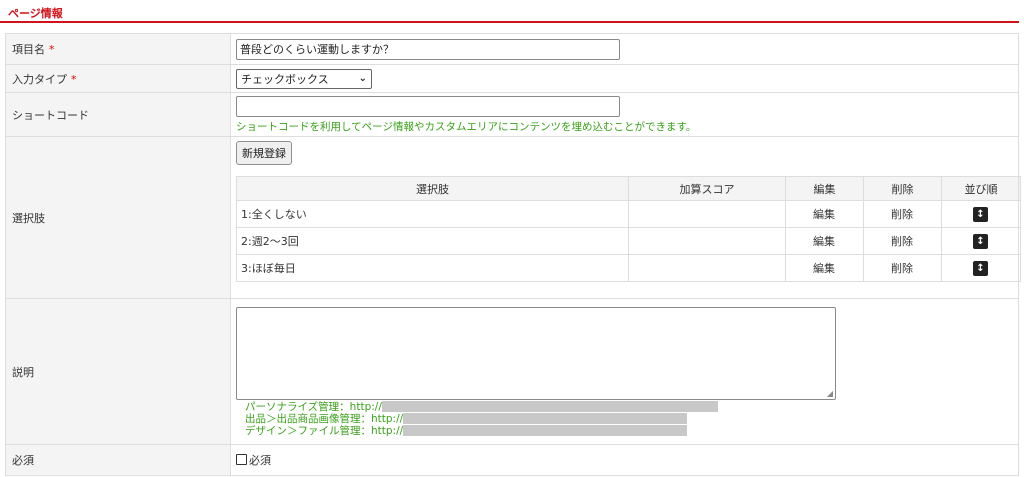 The width and height of the screenshot is (1024, 477). Describe the element at coordinates (118, 78) in the screenshot. I see `input-type-label-cell: 入力タイプ *` at that location.